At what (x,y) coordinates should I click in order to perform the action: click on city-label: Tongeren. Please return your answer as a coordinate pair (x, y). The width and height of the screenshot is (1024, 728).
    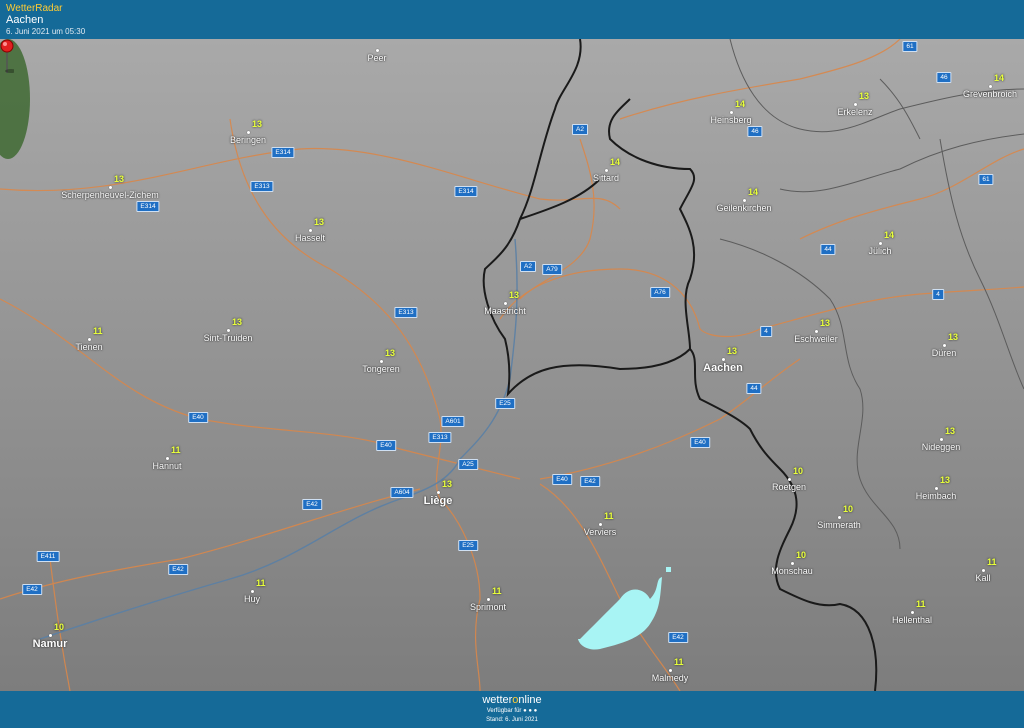
    Looking at the image, I should click on (381, 369).